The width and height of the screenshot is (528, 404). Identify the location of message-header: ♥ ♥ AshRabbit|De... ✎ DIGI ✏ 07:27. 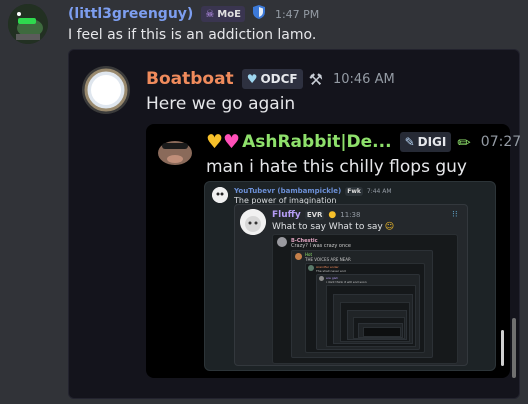
(363, 142).